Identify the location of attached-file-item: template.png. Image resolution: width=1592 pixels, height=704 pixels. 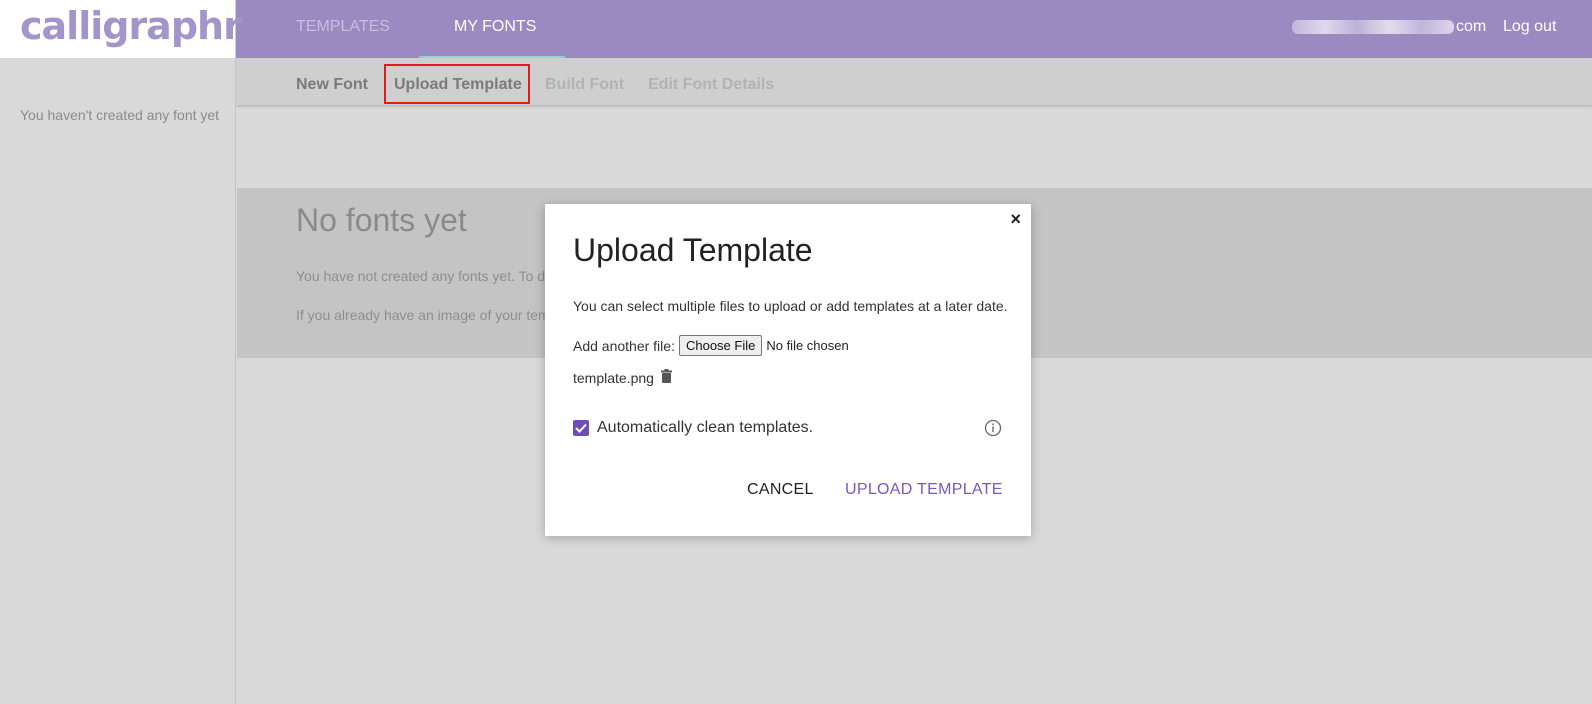
(622, 377).